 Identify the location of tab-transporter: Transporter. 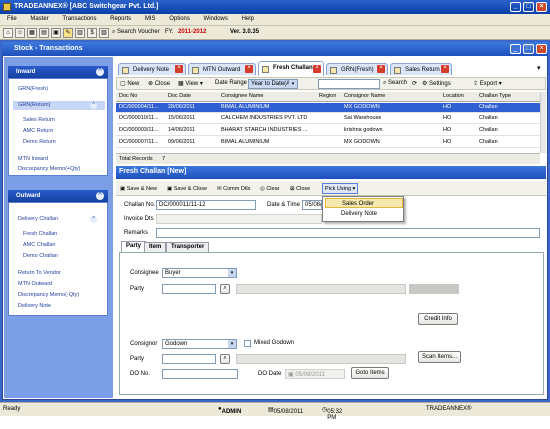
(188, 247).